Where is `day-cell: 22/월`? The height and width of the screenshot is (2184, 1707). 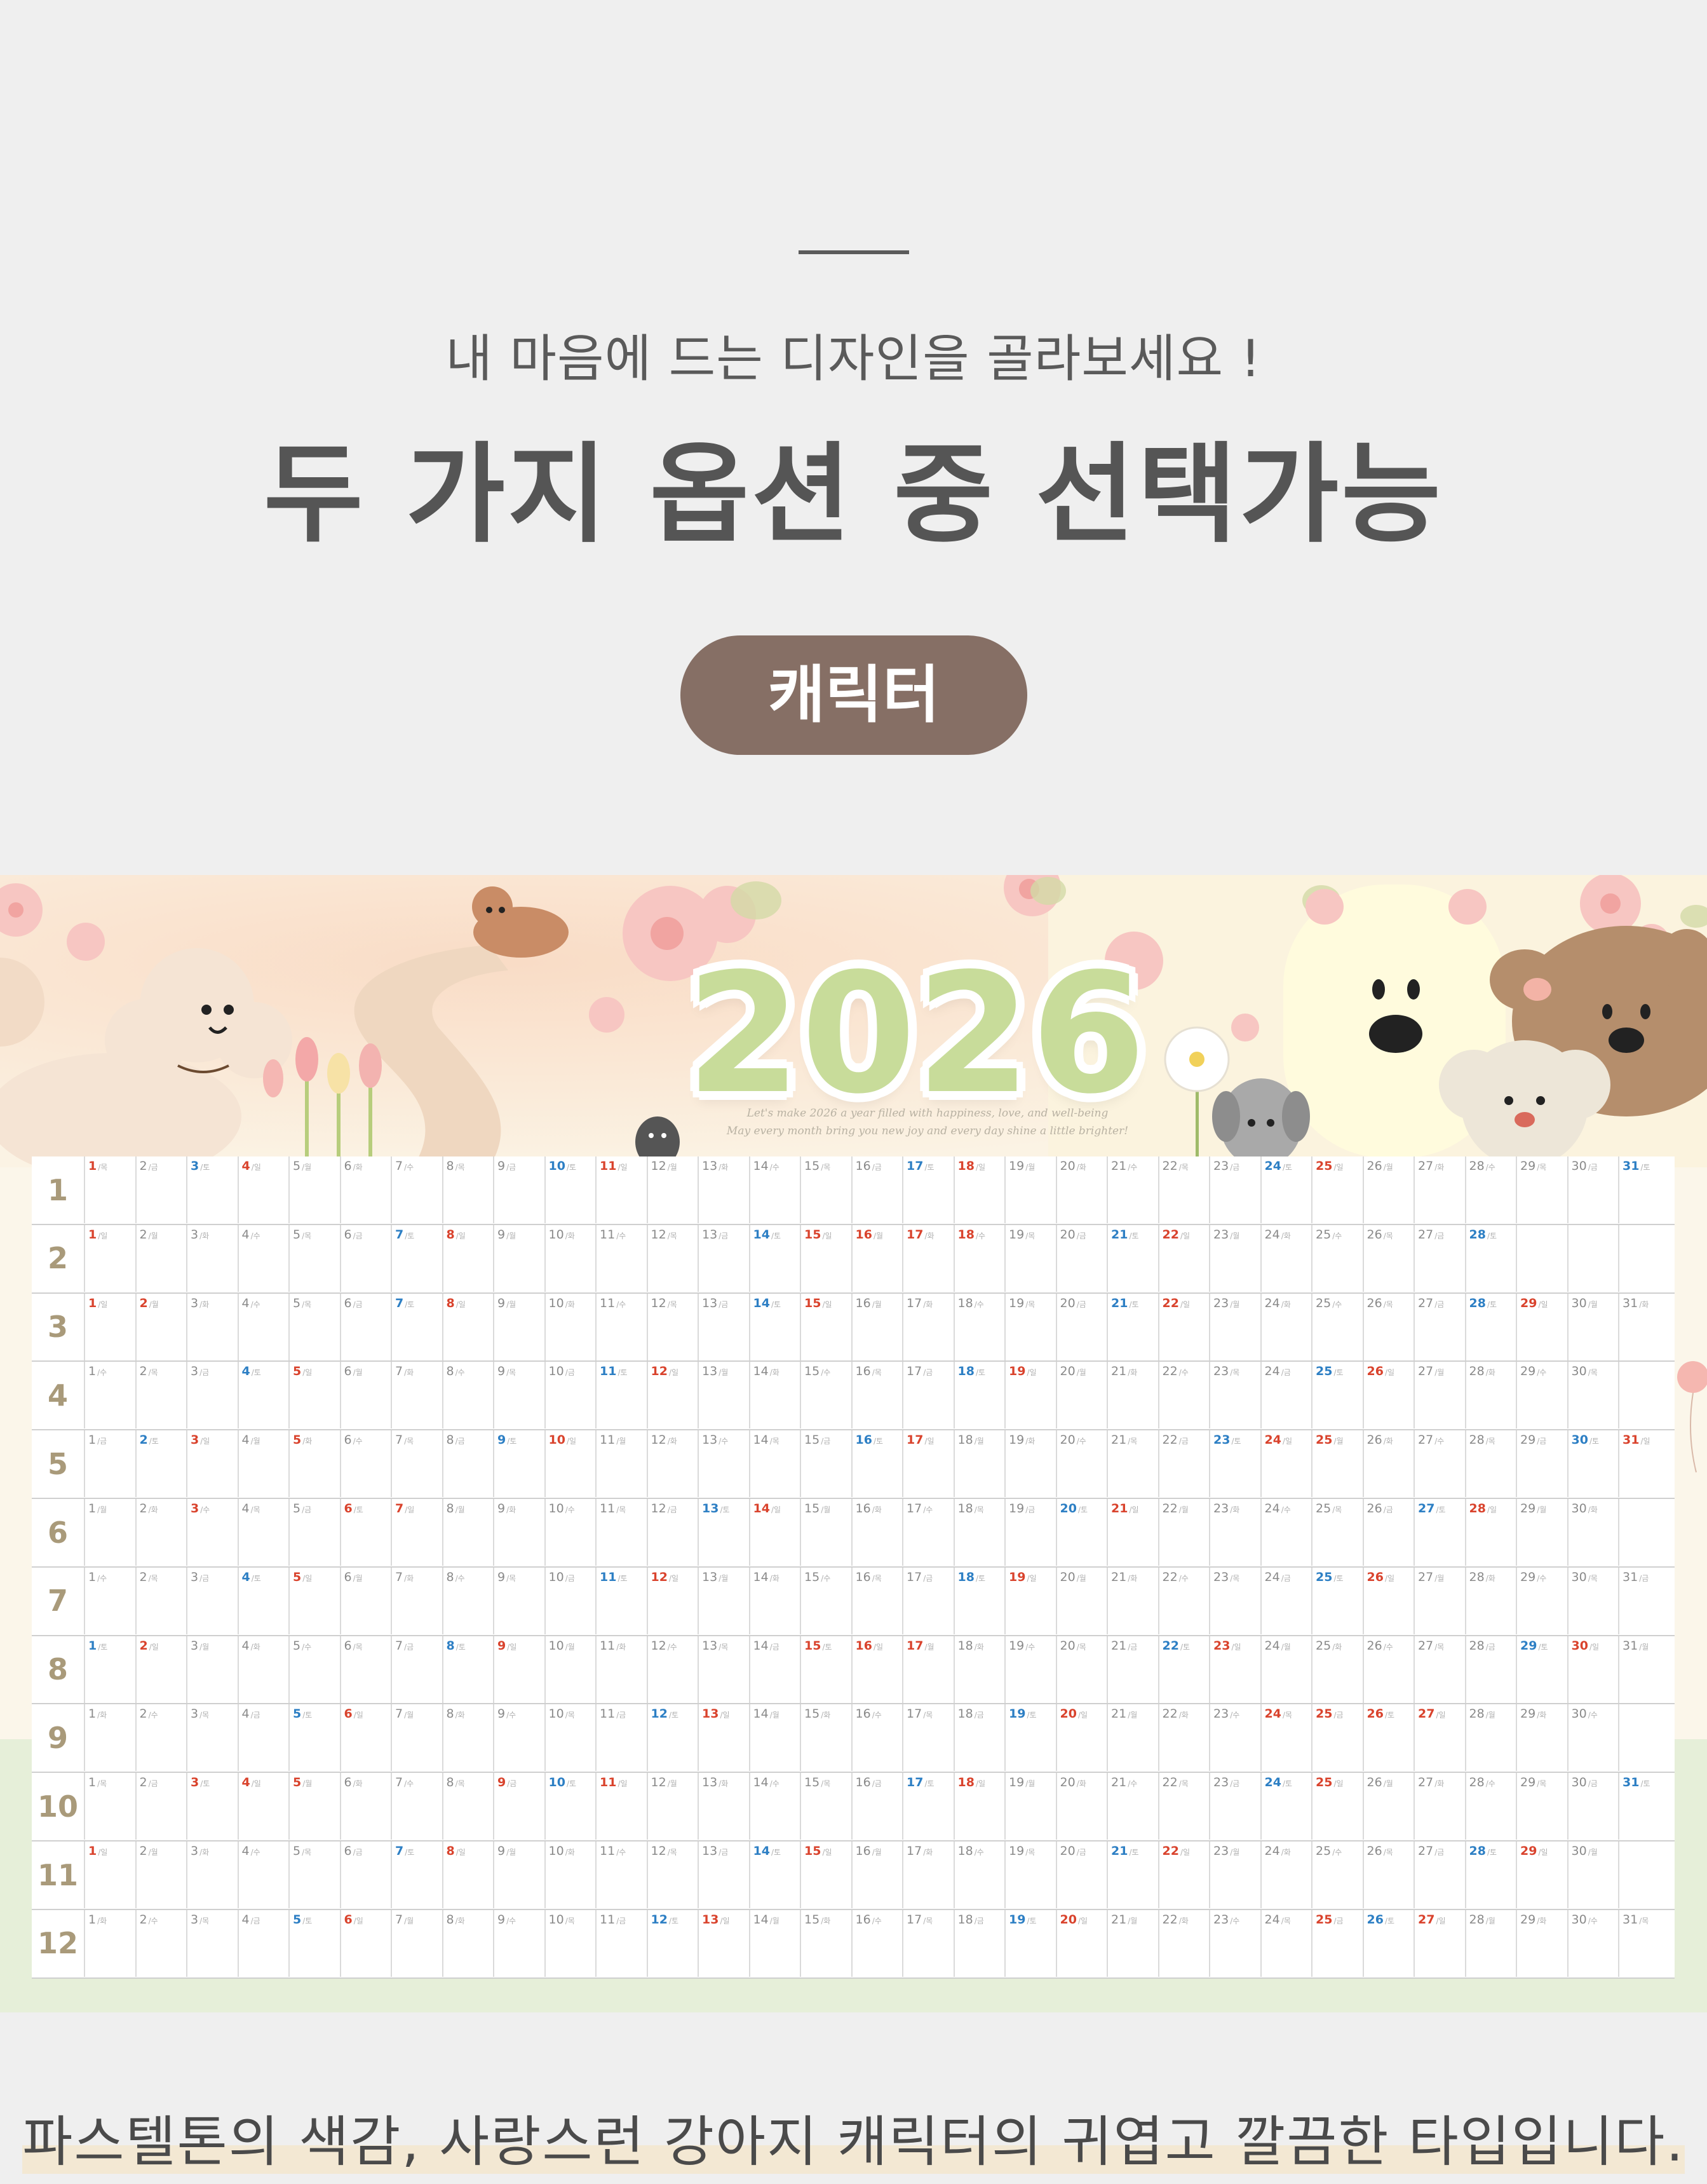
day-cell: 22/월 is located at coordinates (1183, 1532).